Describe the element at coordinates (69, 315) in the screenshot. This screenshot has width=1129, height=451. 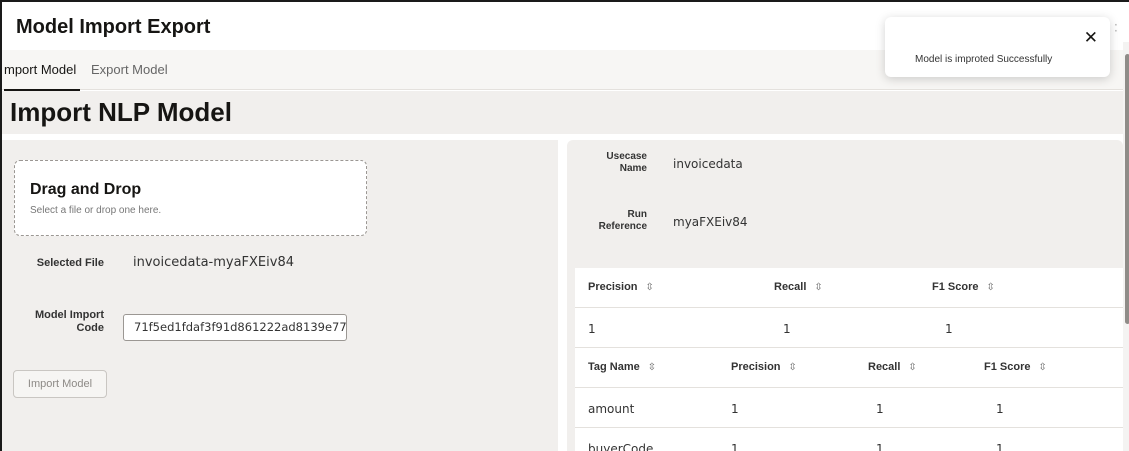
I see `code-label-line1: Model Import` at that location.